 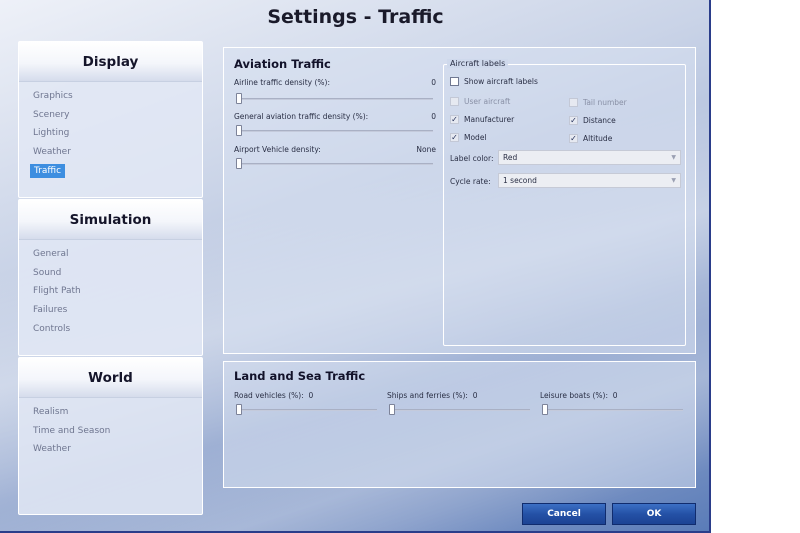 I want to click on sidebar-item-general: General, so click(x=117, y=254).